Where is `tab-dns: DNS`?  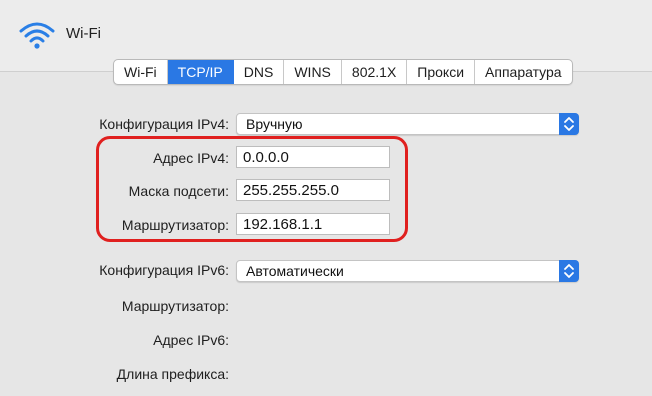 tab-dns: DNS is located at coordinates (259, 72).